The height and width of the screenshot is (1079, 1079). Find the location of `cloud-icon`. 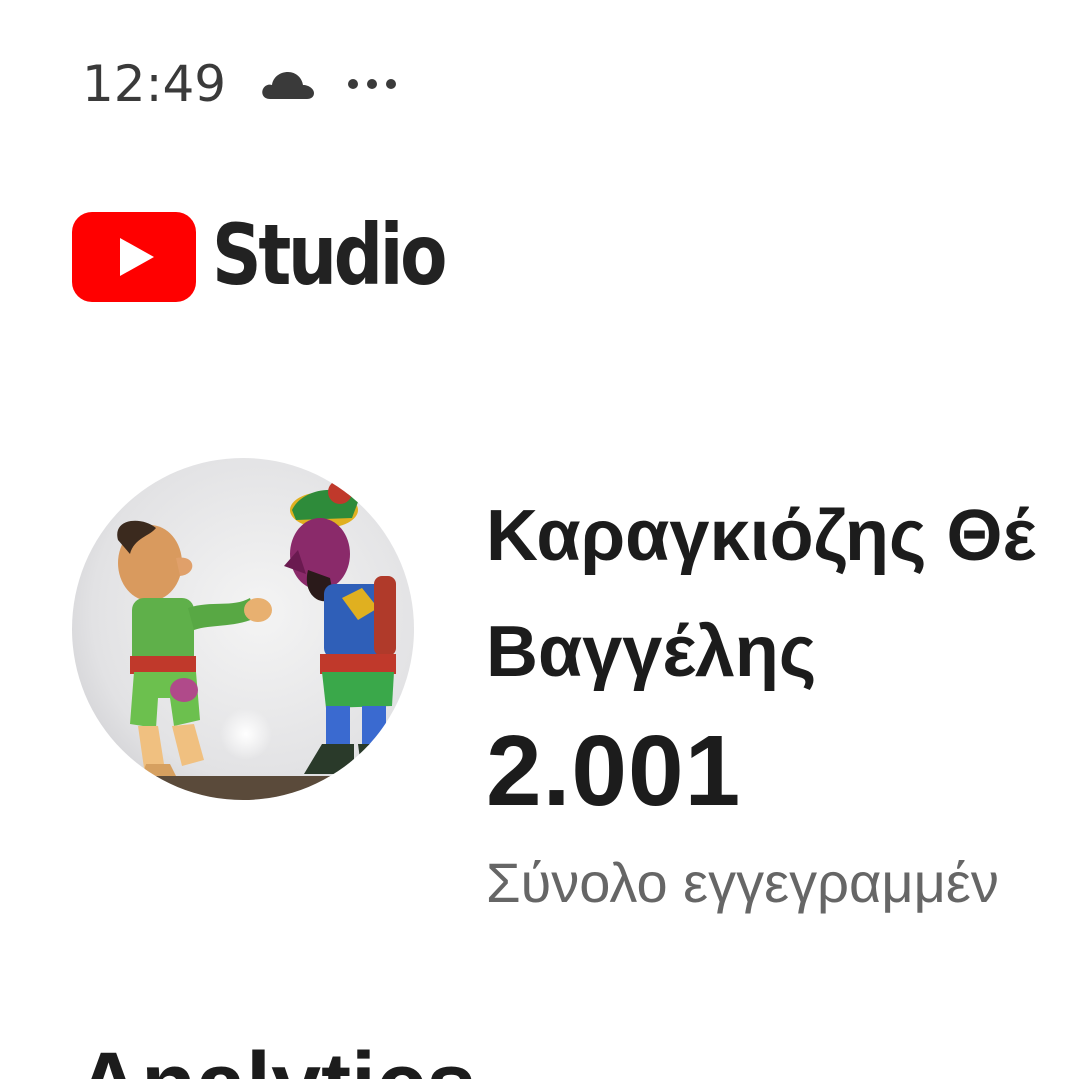

cloud-icon is located at coordinates (288, 85).